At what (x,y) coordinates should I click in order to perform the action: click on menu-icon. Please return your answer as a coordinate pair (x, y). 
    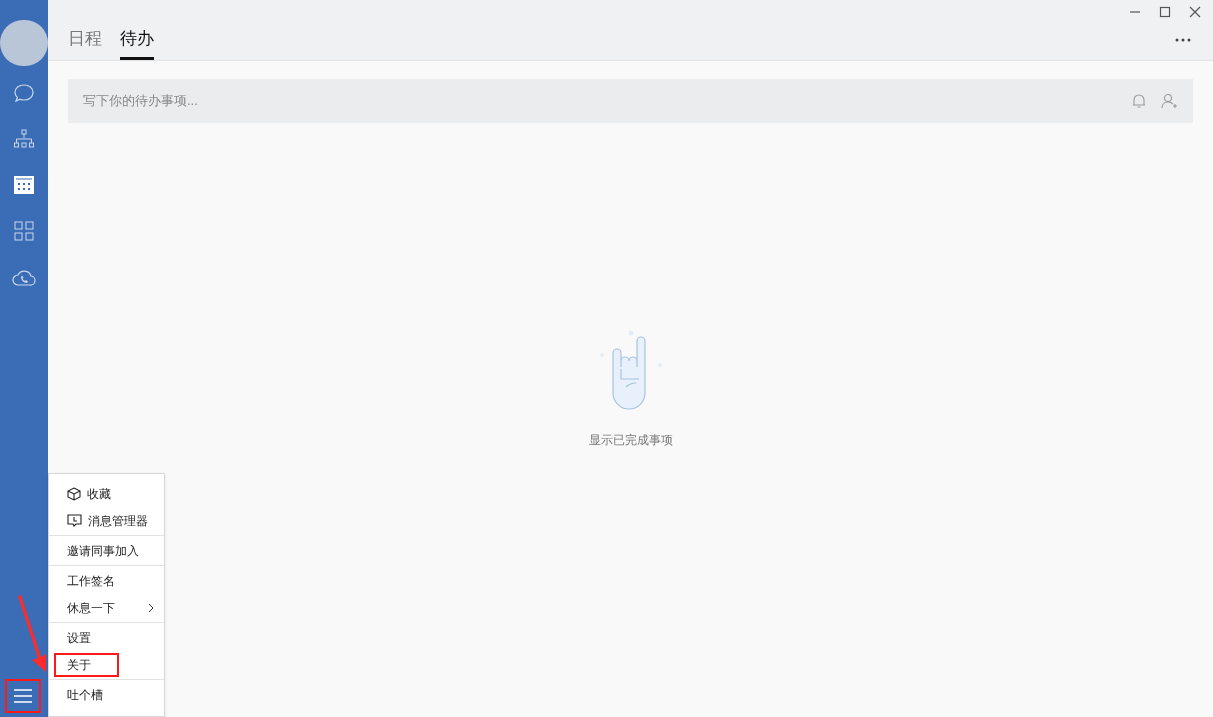
    Looking at the image, I should click on (23, 696).